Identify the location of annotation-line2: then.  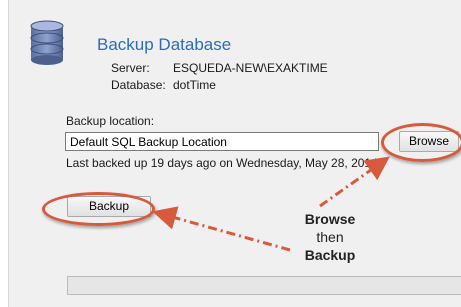
(330, 237).